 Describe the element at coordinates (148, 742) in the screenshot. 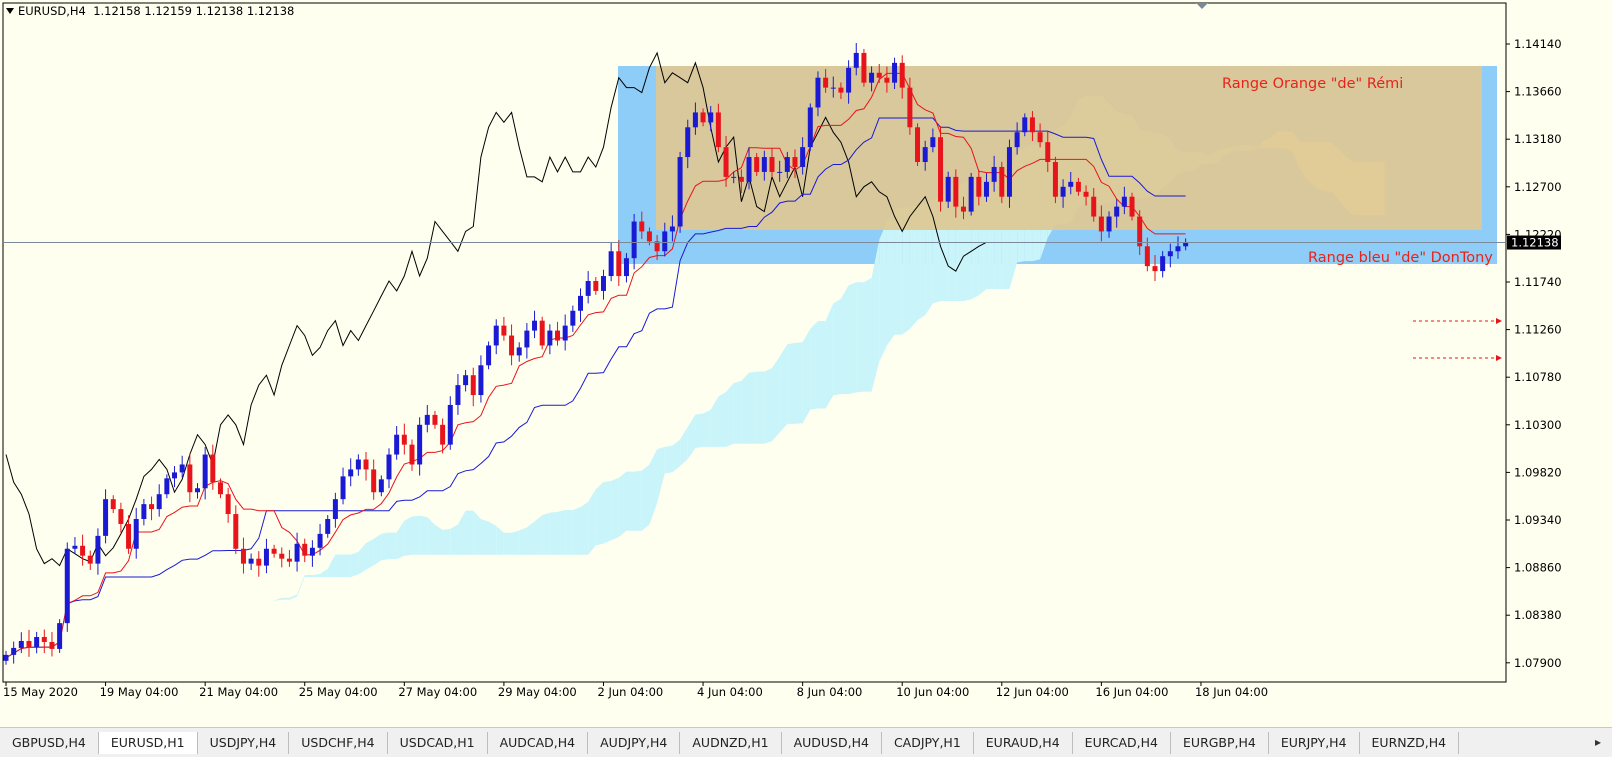

I see `tab-eurusd-h1: EURUSD,H1` at that location.